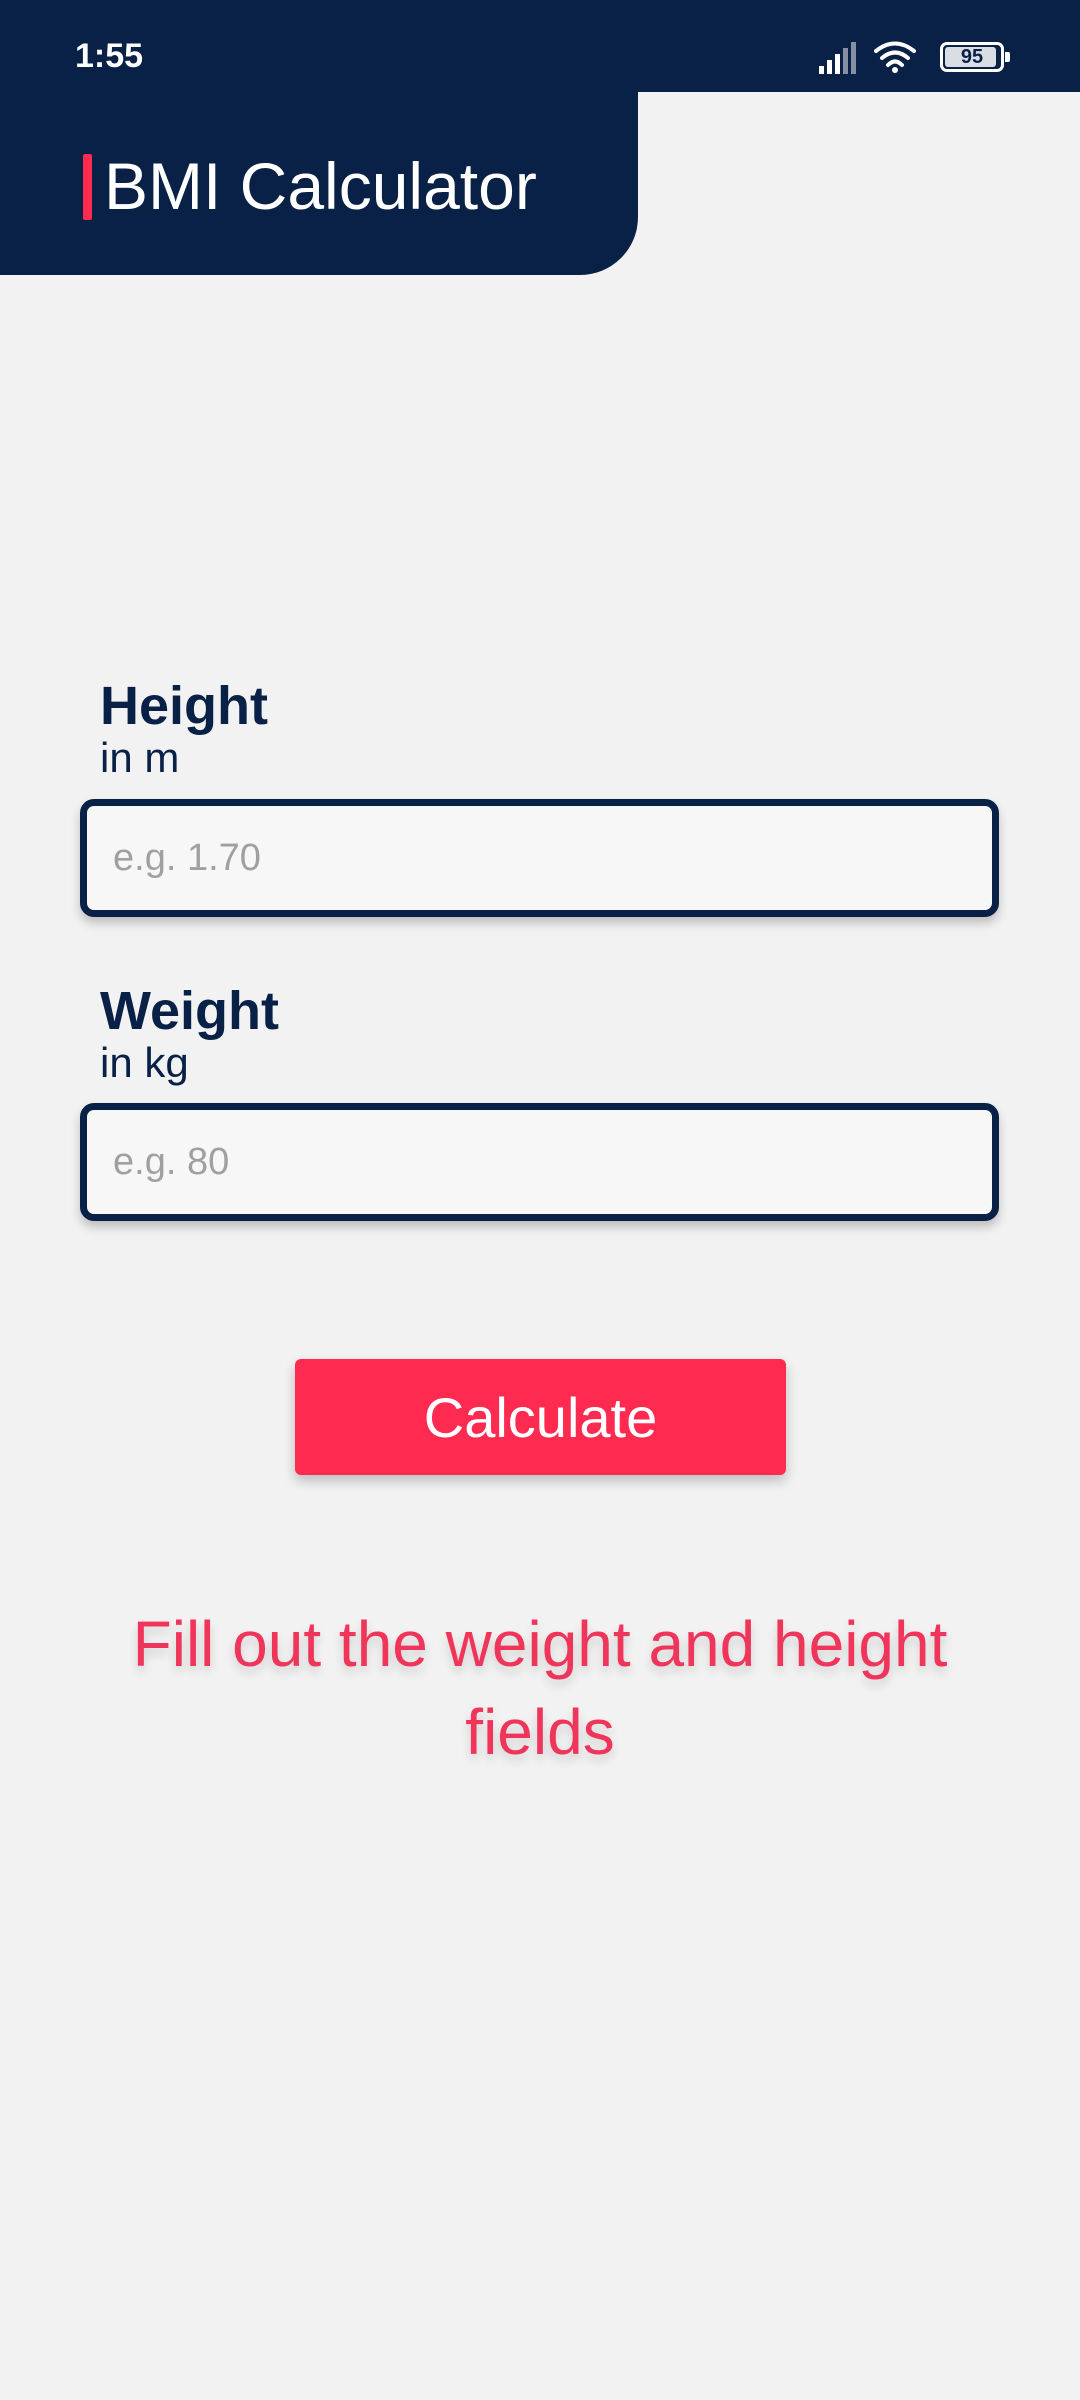 The image size is (1080, 2400). I want to click on height-label: Height, so click(184, 706).